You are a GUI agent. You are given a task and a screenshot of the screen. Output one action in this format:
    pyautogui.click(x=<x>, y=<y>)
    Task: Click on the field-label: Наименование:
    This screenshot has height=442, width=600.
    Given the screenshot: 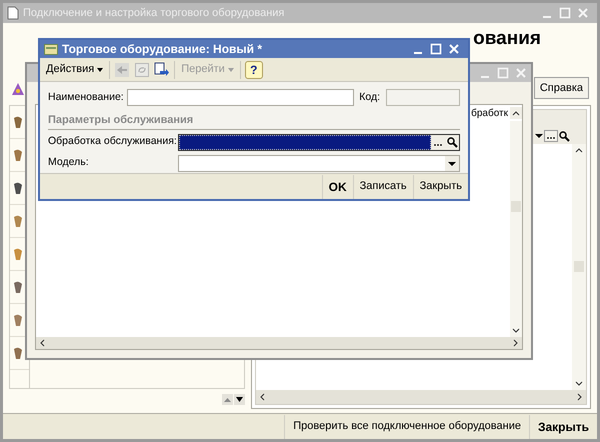 What is the action you would take?
    pyautogui.click(x=86, y=97)
    